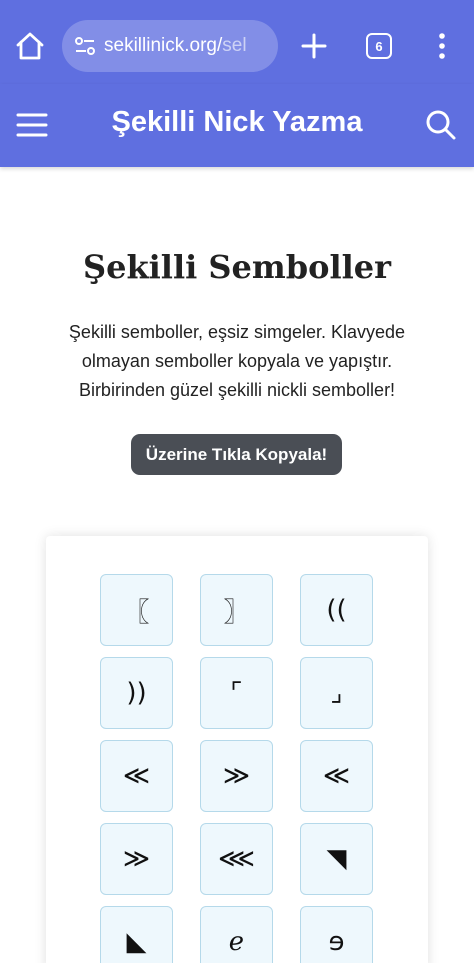  I want to click on symbol-tile: 〖, so click(136, 610).